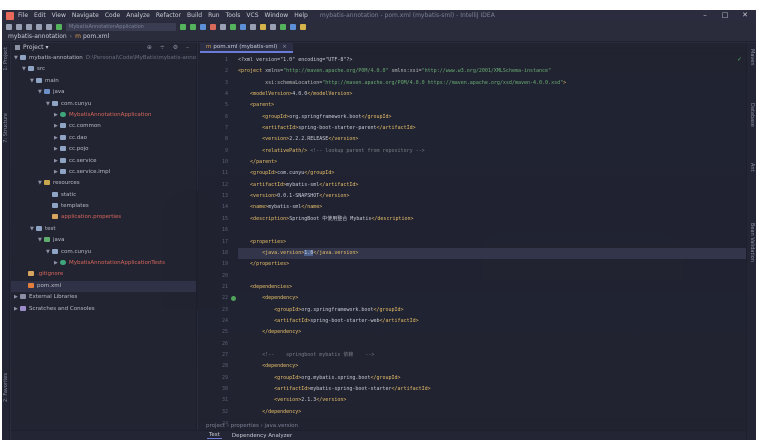 The image size is (757, 442). Describe the element at coordinates (33, 47) in the screenshot. I see `project-panel-title: Project` at that location.